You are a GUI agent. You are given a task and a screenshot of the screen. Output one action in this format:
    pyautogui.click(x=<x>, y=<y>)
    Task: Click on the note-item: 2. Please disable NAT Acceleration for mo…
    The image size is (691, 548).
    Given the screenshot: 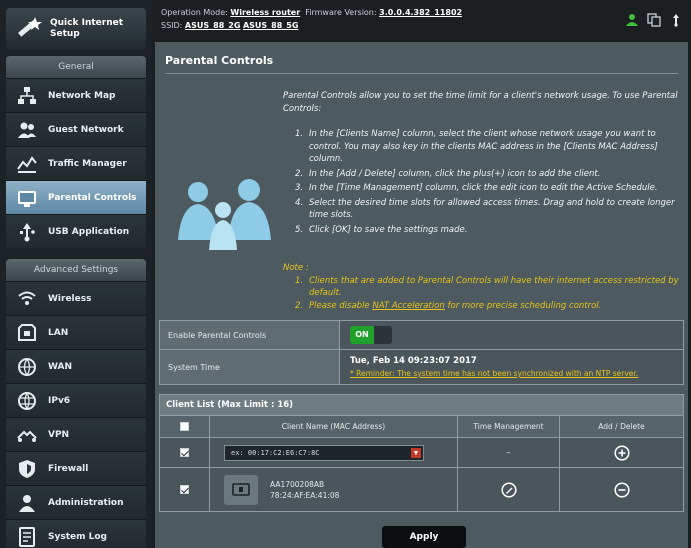 What is the action you would take?
    pyautogui.click(x=448, y=305)
    